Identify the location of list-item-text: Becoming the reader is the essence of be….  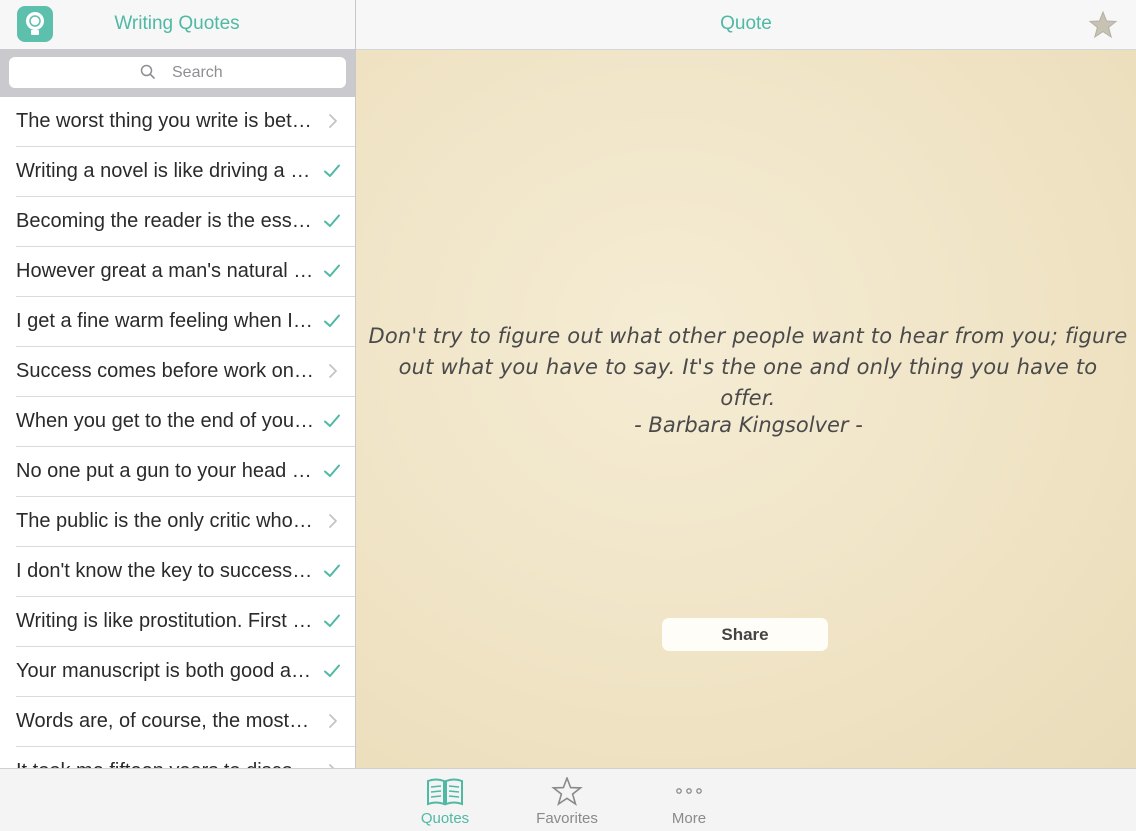
(165, 221).